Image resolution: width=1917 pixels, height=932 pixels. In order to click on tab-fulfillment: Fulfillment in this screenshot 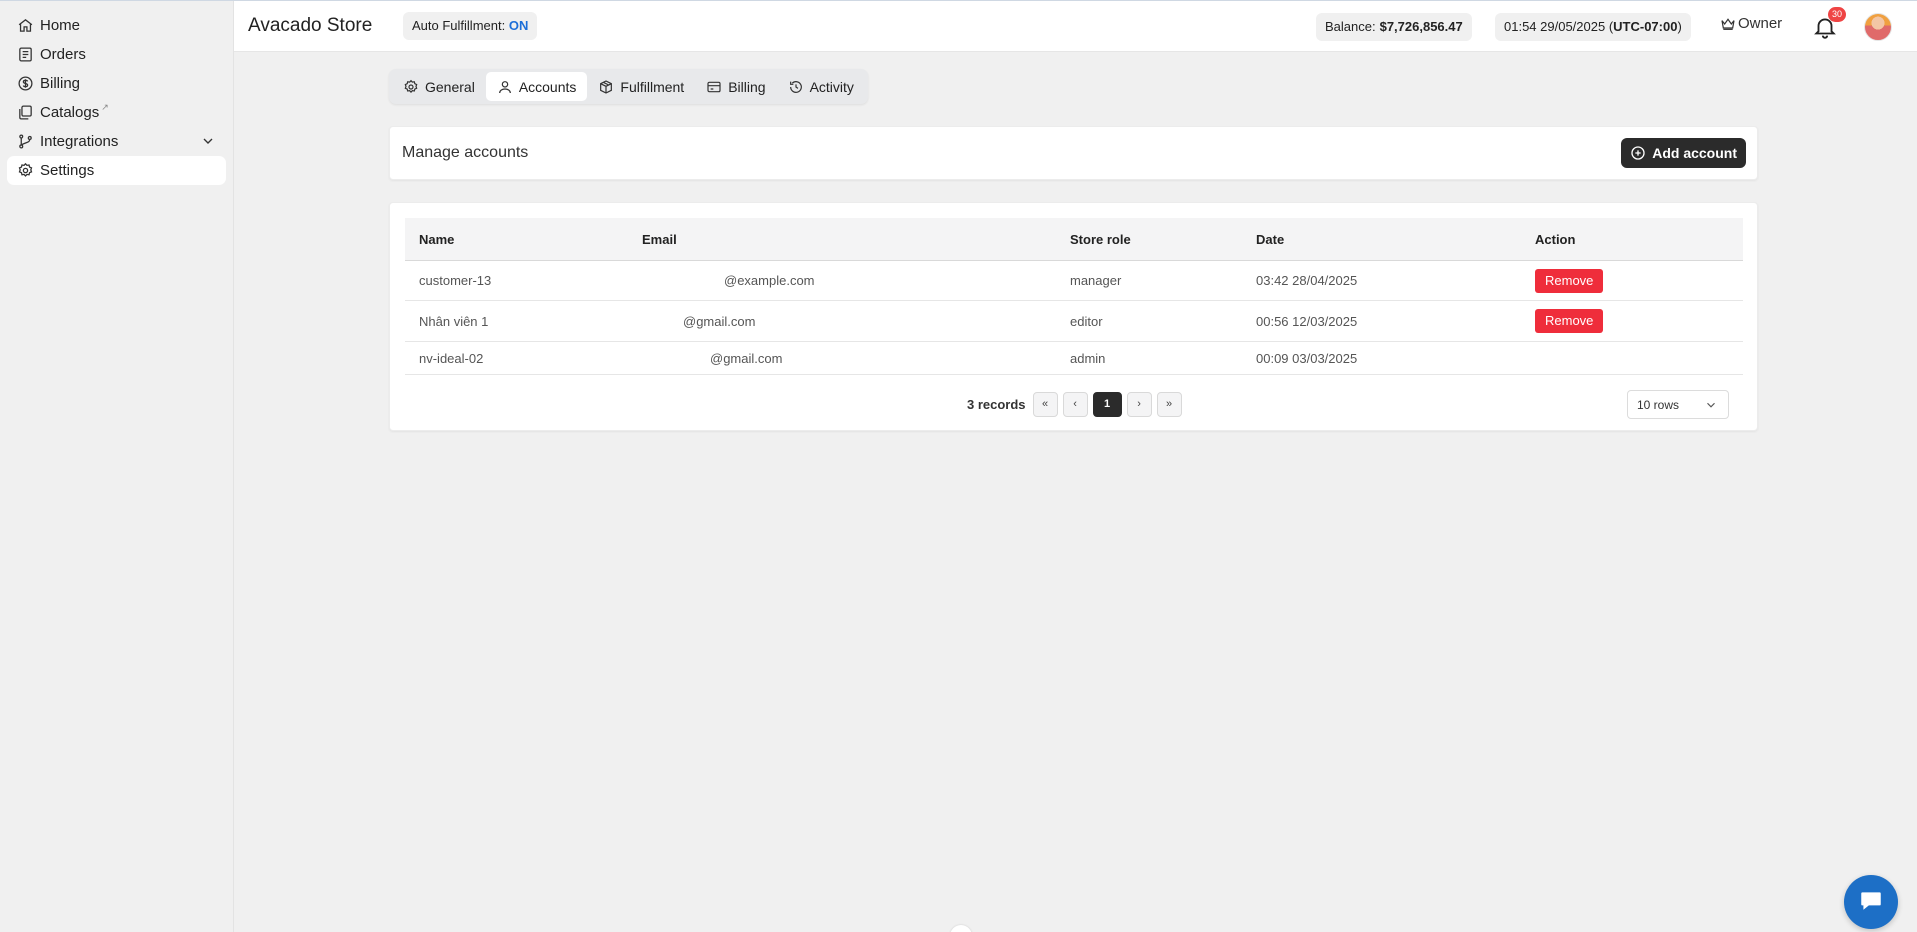, I will do `click(641, 86)`.